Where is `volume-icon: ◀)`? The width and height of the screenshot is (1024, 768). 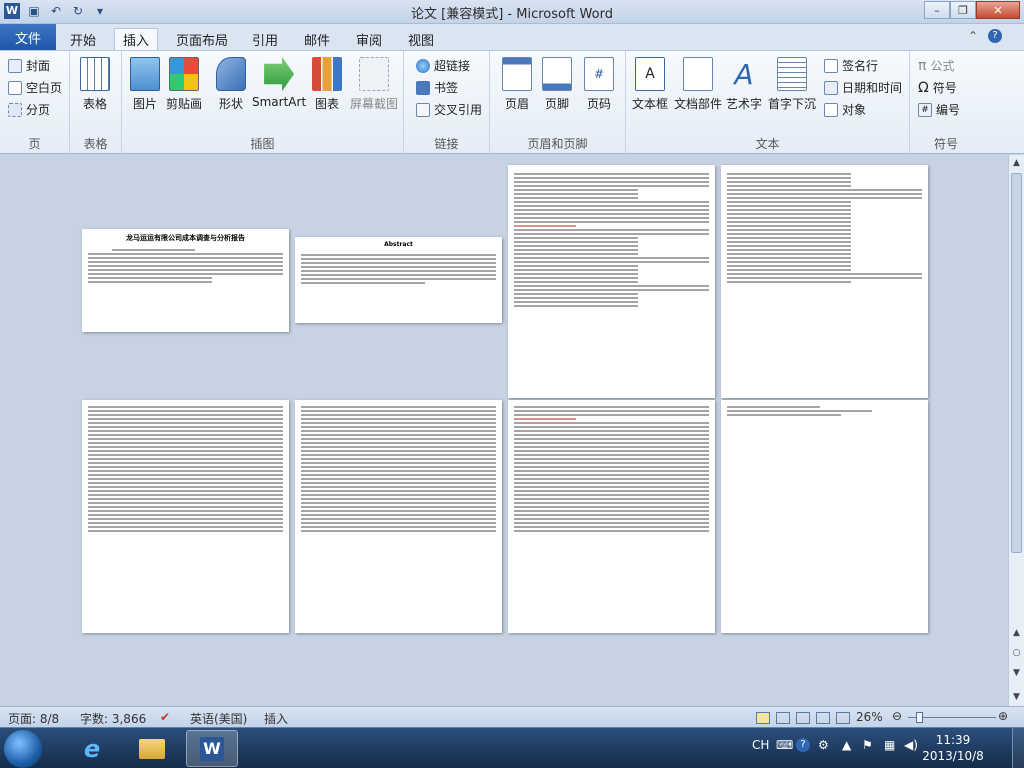
volume-icon: ◀) is located at coordinates (911, 745).